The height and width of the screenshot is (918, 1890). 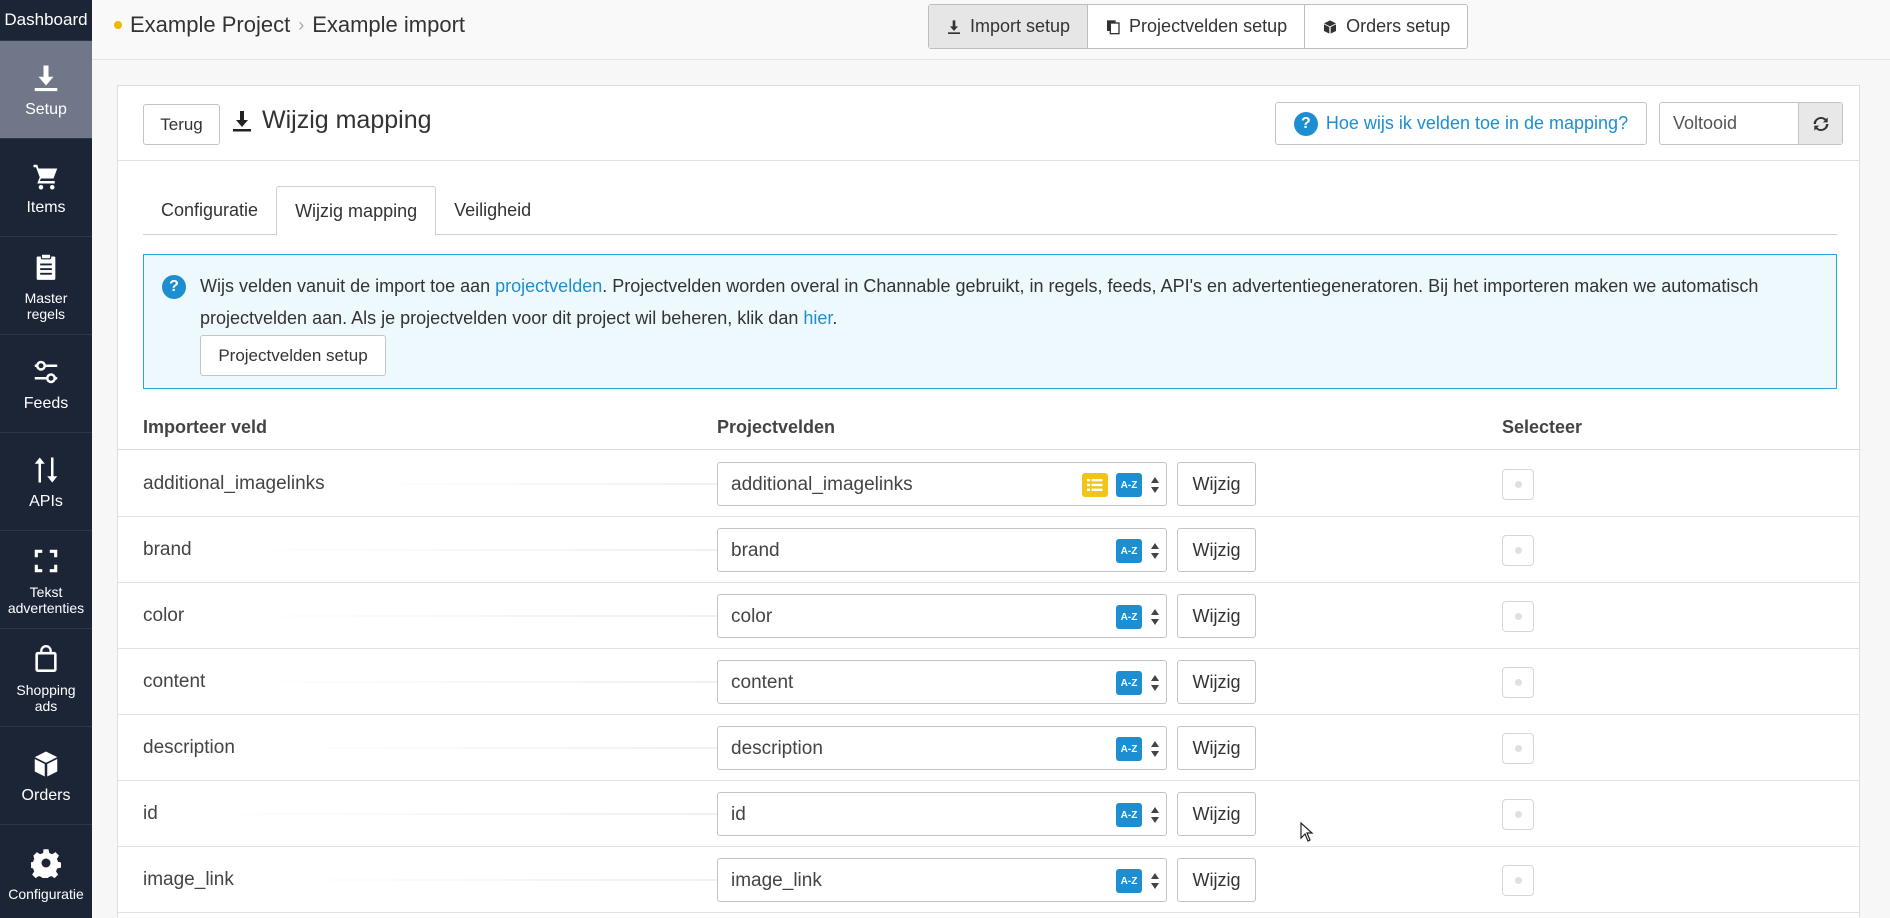 I want to click on import-field-name: additional_imagelinks, so click(x=234, y=483).